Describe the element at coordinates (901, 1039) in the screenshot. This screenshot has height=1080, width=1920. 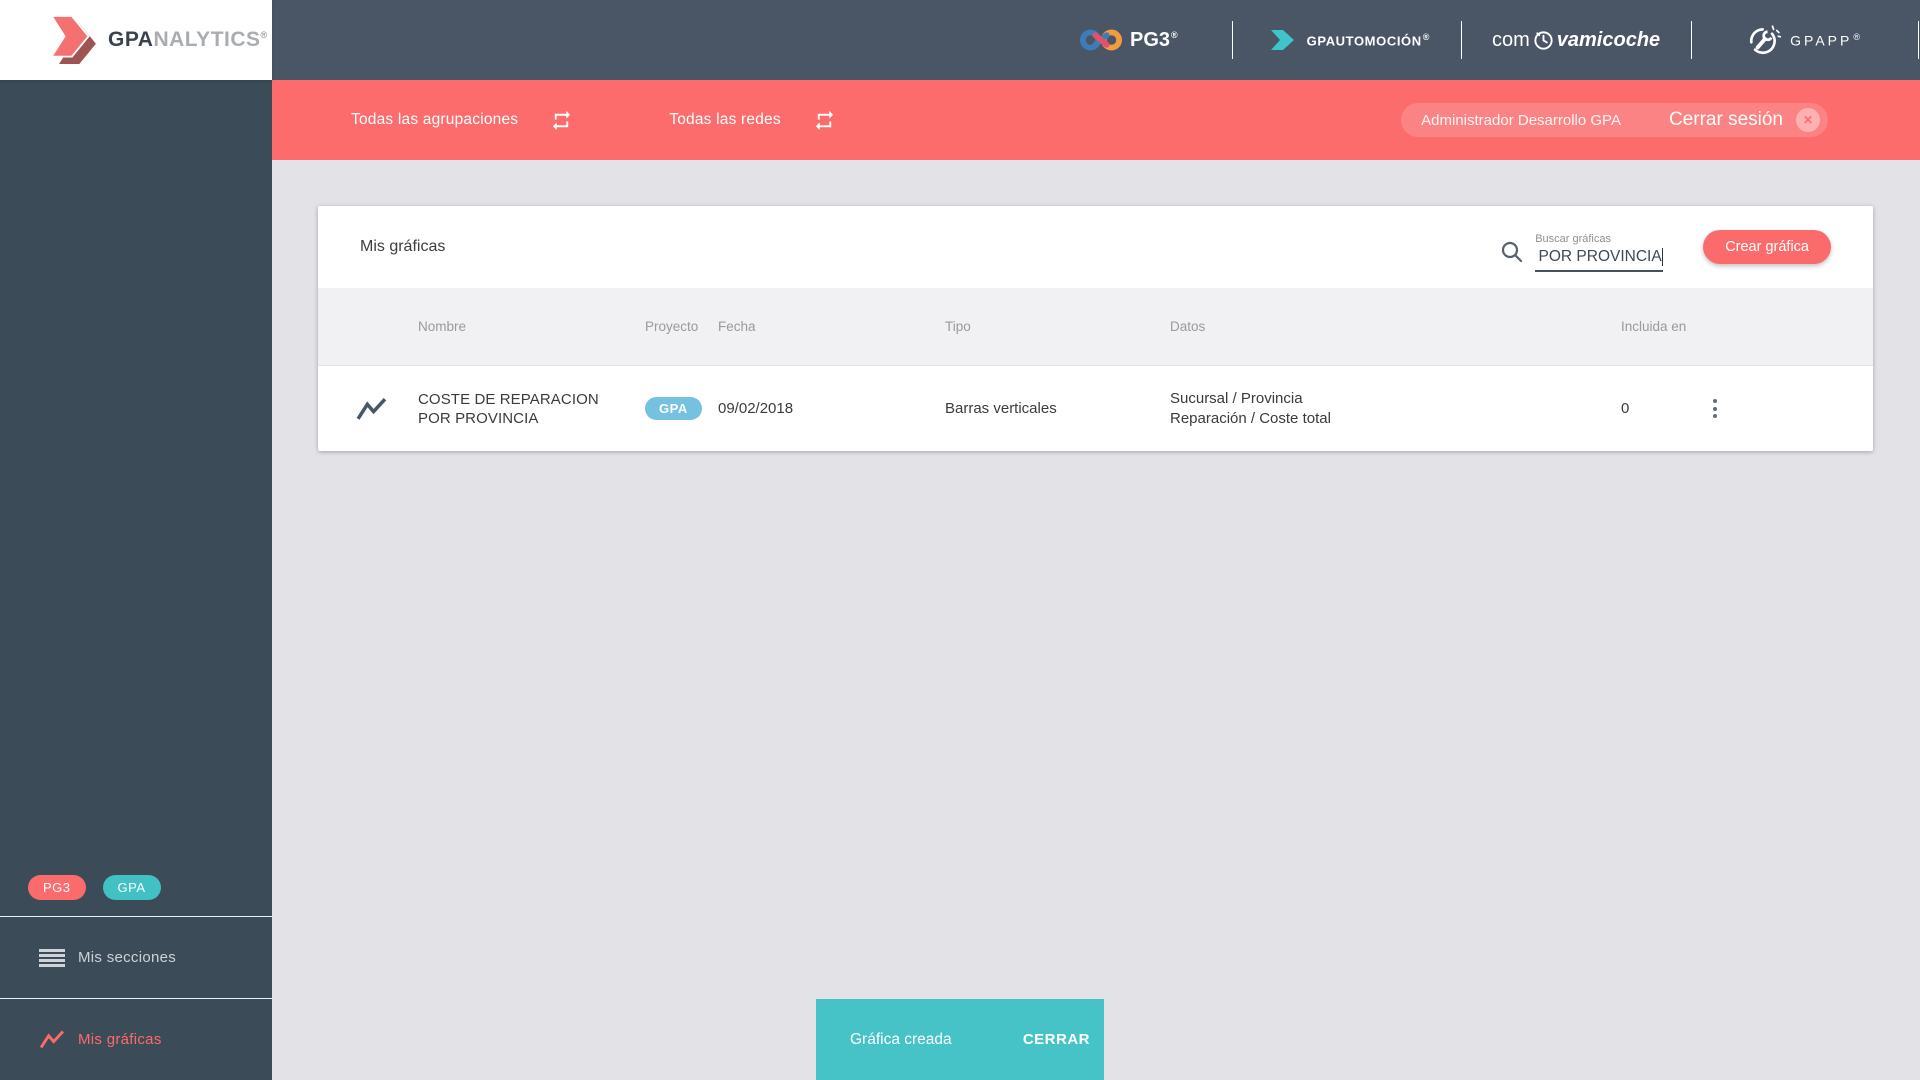
I see `toast-message: Gráfica creada` at that location.